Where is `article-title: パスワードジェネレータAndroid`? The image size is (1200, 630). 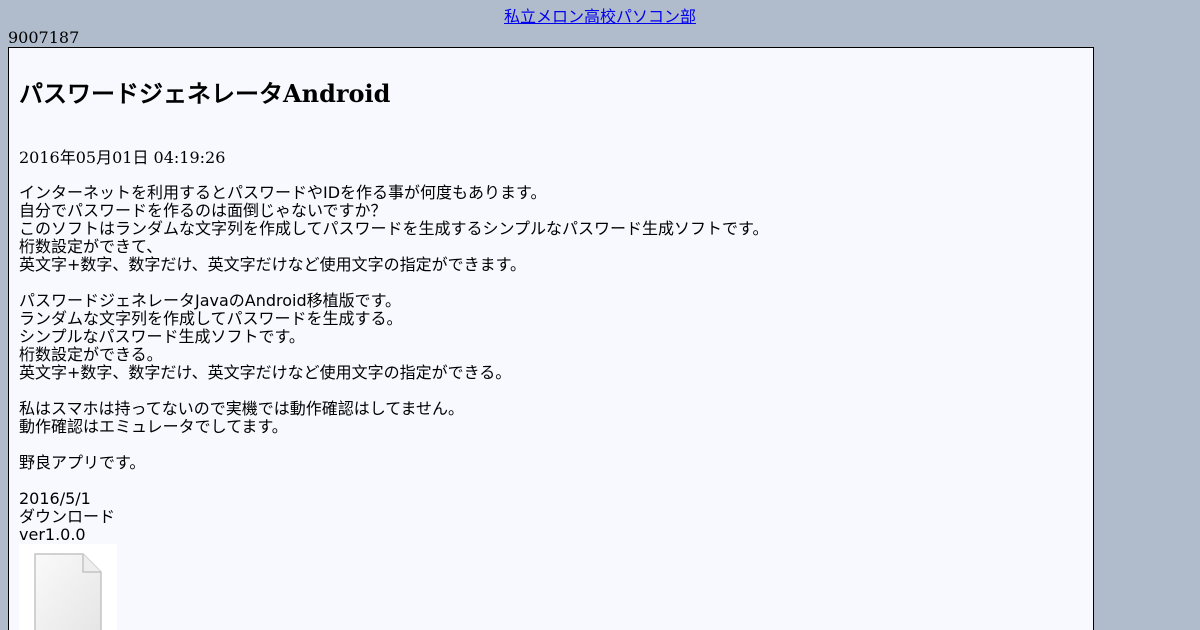
article-title: パスワードジェネレータAndroid is located at coordinates (205, 93).